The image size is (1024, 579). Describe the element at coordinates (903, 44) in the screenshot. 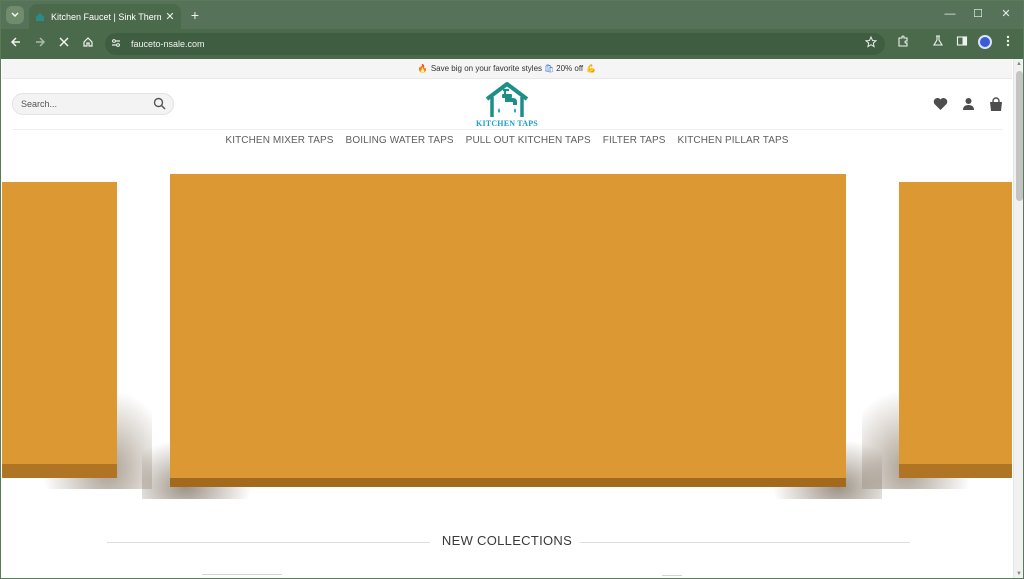

I see `extensions-icon` at that location.